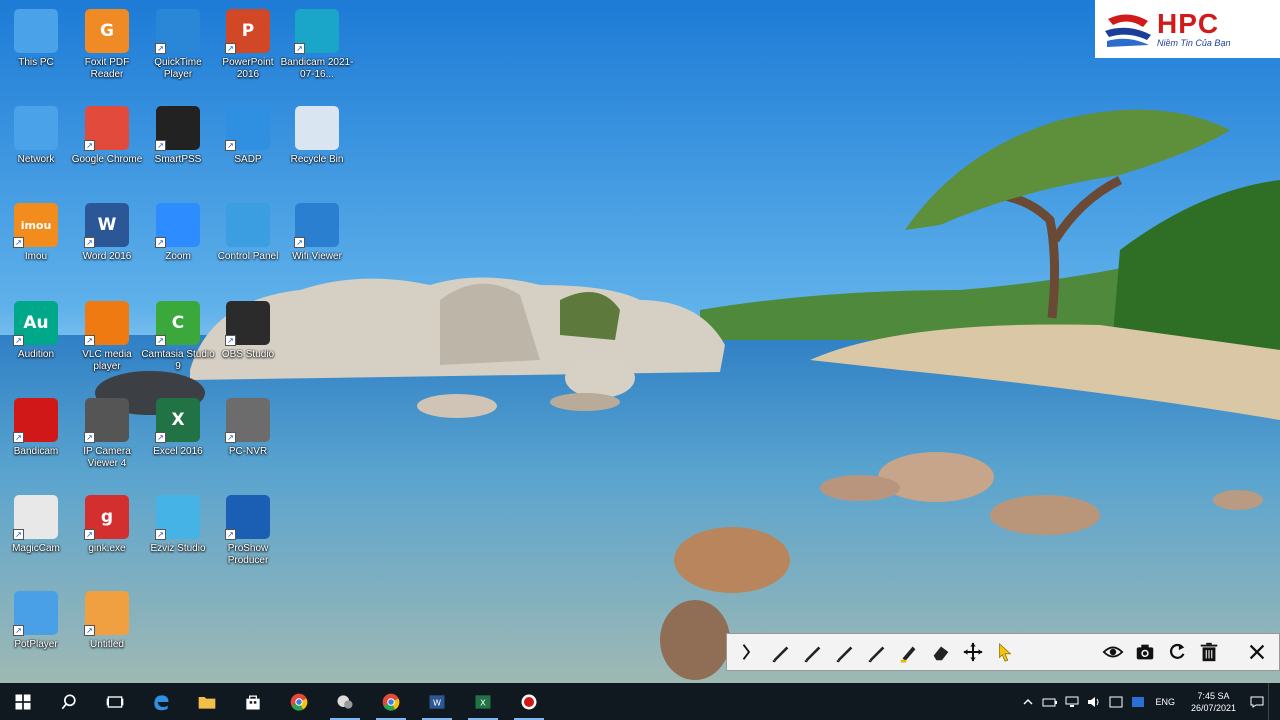  I want to click on search-button, so click(69, 701).